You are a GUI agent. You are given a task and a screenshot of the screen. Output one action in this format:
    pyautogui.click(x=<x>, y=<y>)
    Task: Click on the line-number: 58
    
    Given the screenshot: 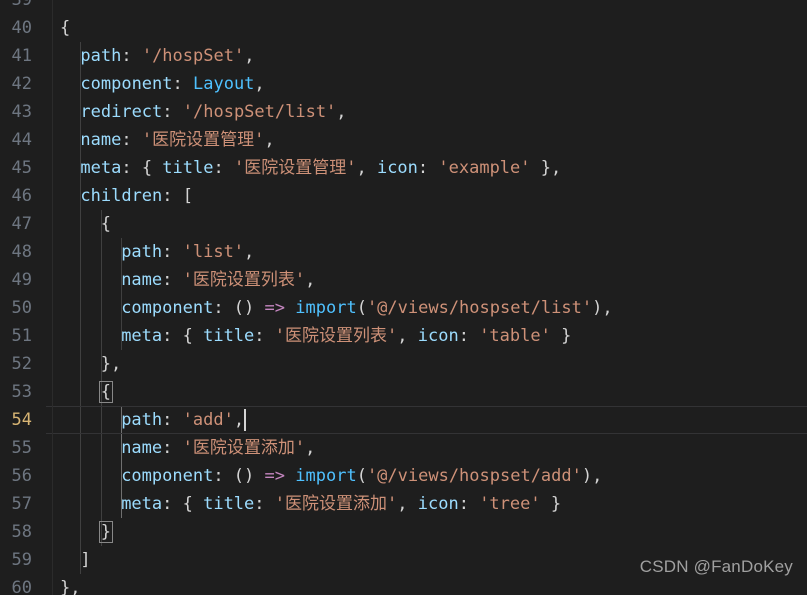 What is the action you would take?
    pyautogui.click(x=16, y=532)
    